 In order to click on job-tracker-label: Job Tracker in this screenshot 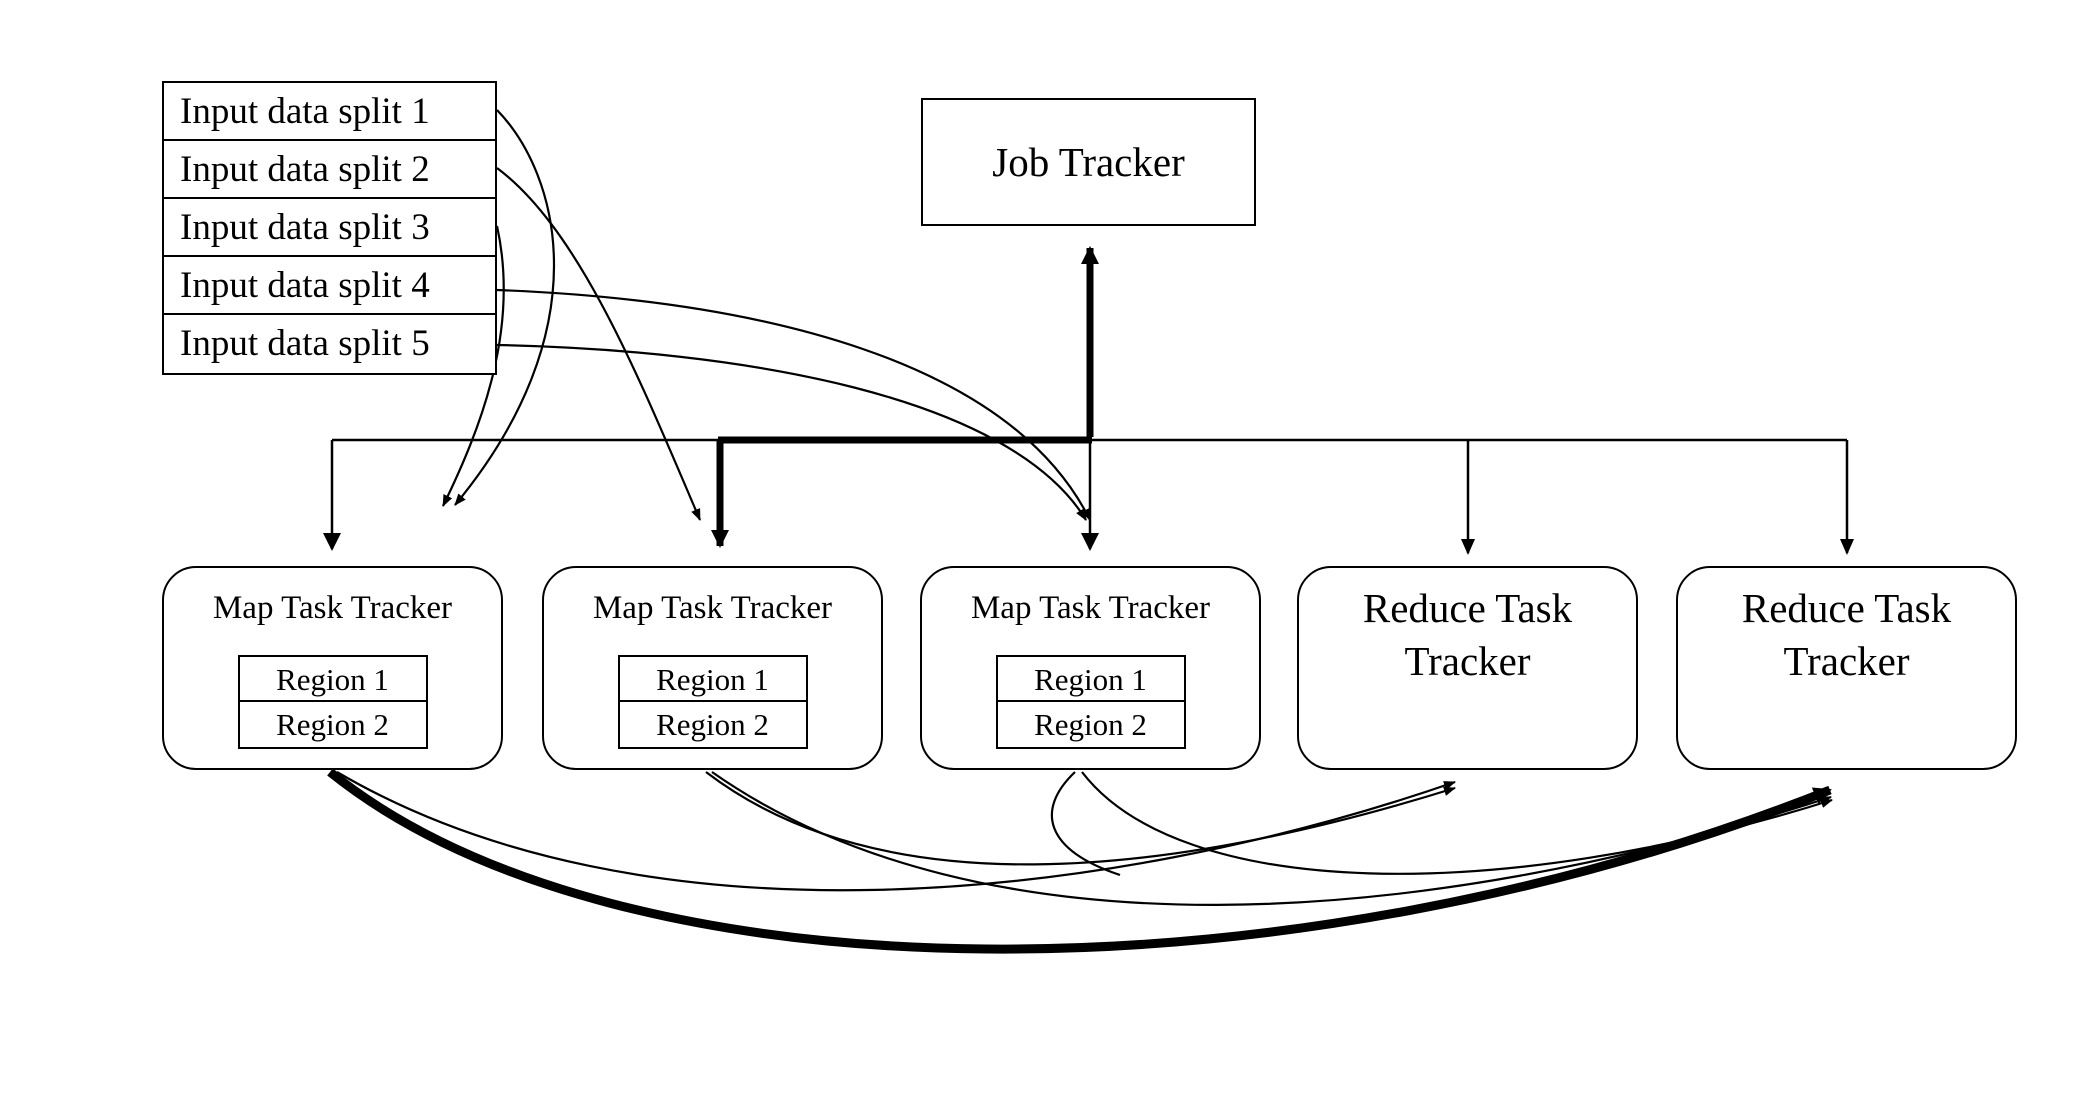, I will do `click(1088, 162)`.